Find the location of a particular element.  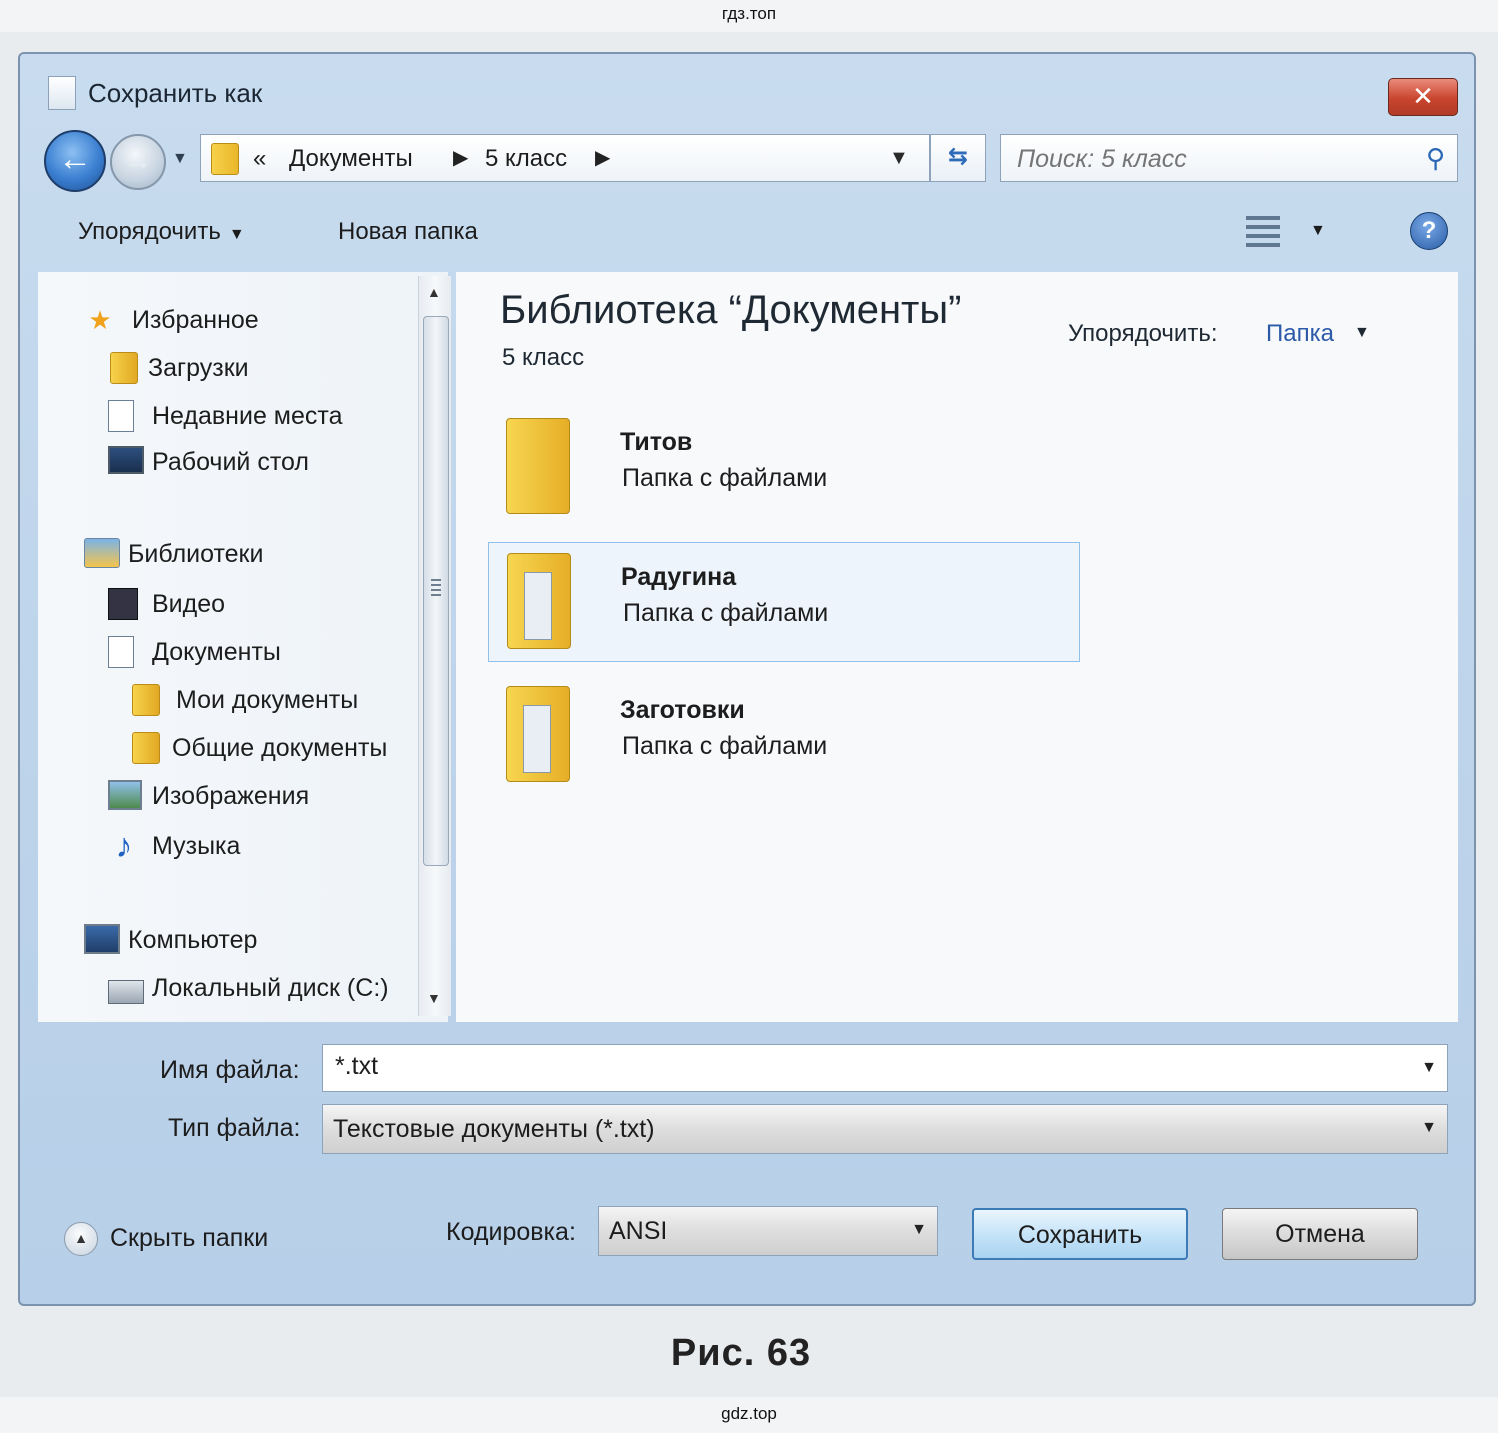

filename-label: Имя файла: is located at coordinates (230, 1070).